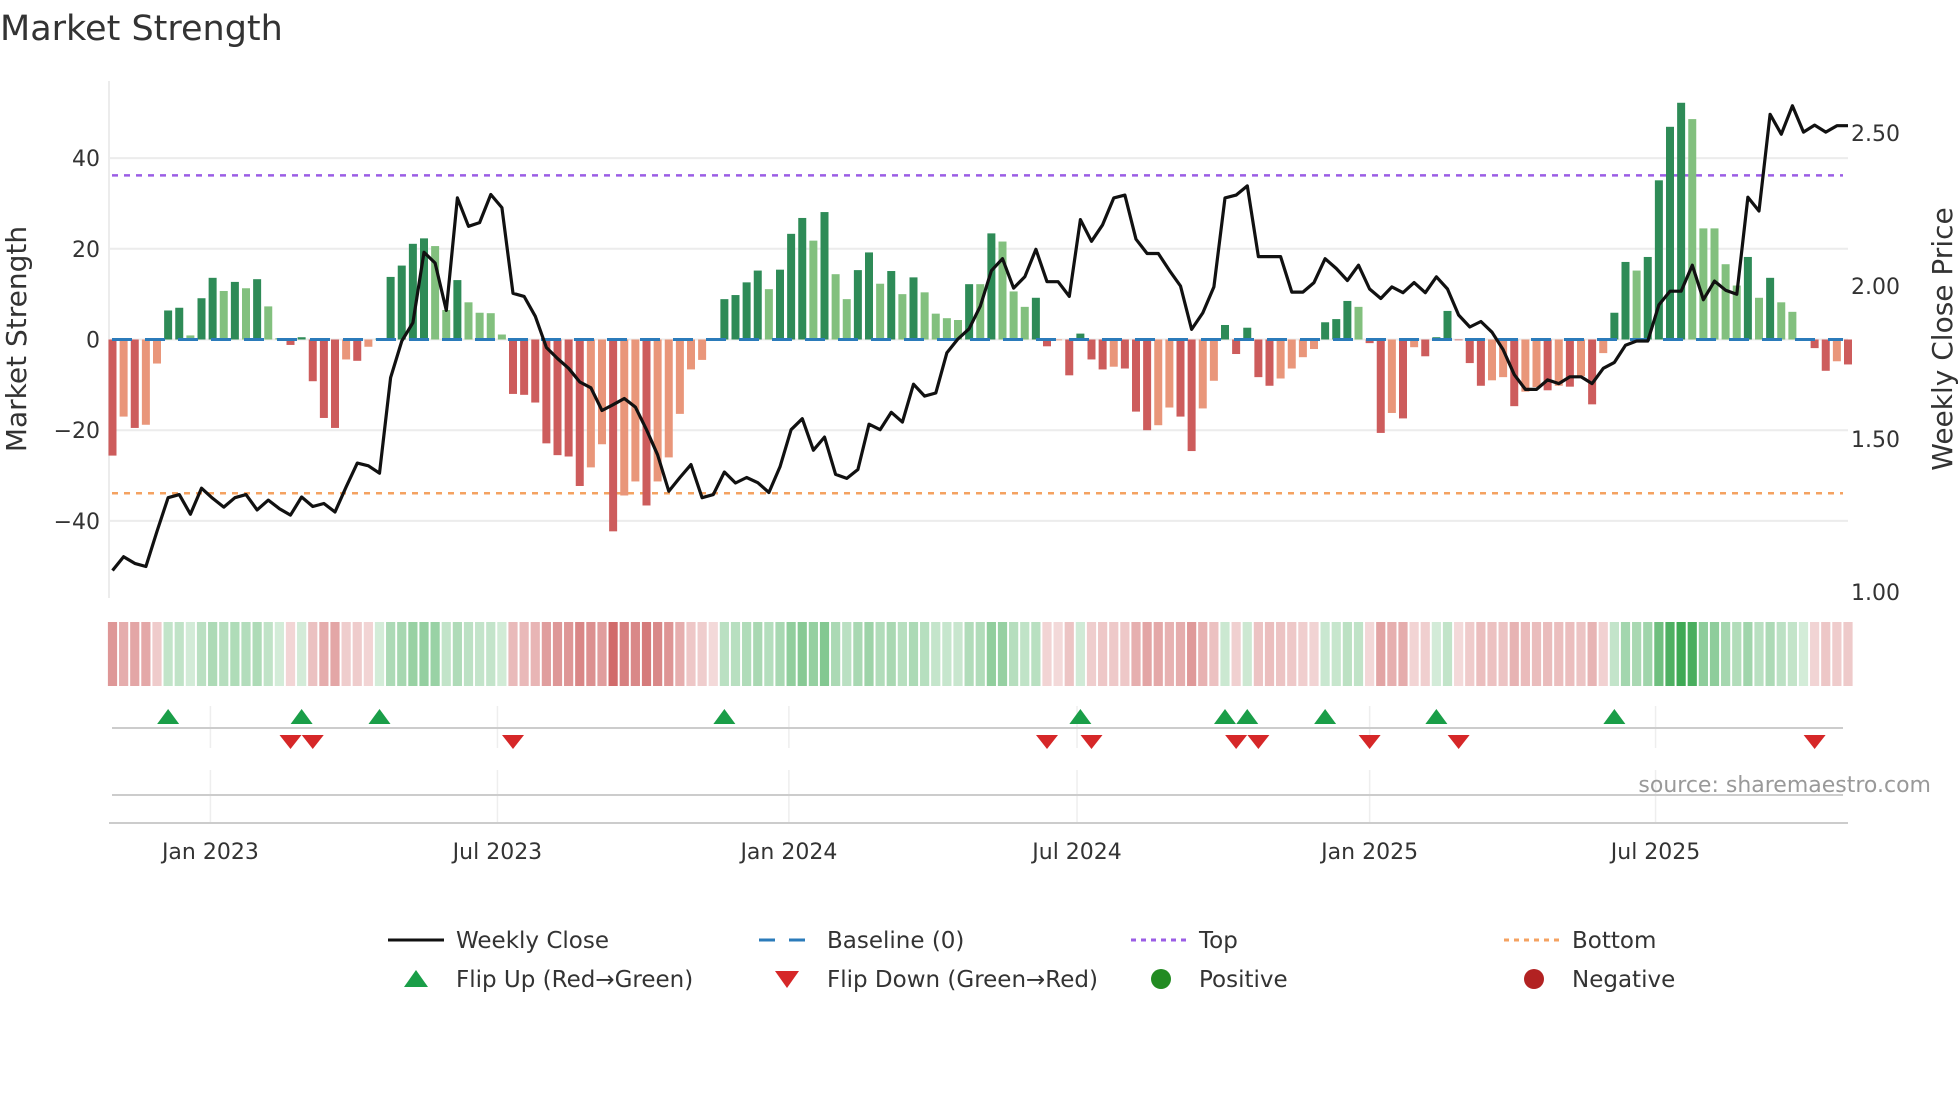 The width and height of the screenshot is (1960, 1102). What do you see at coordinates (574, 980) in the screenshot?
I see `legend-label: Flip Up (Red→Green)` at bounding box center [574, 980].